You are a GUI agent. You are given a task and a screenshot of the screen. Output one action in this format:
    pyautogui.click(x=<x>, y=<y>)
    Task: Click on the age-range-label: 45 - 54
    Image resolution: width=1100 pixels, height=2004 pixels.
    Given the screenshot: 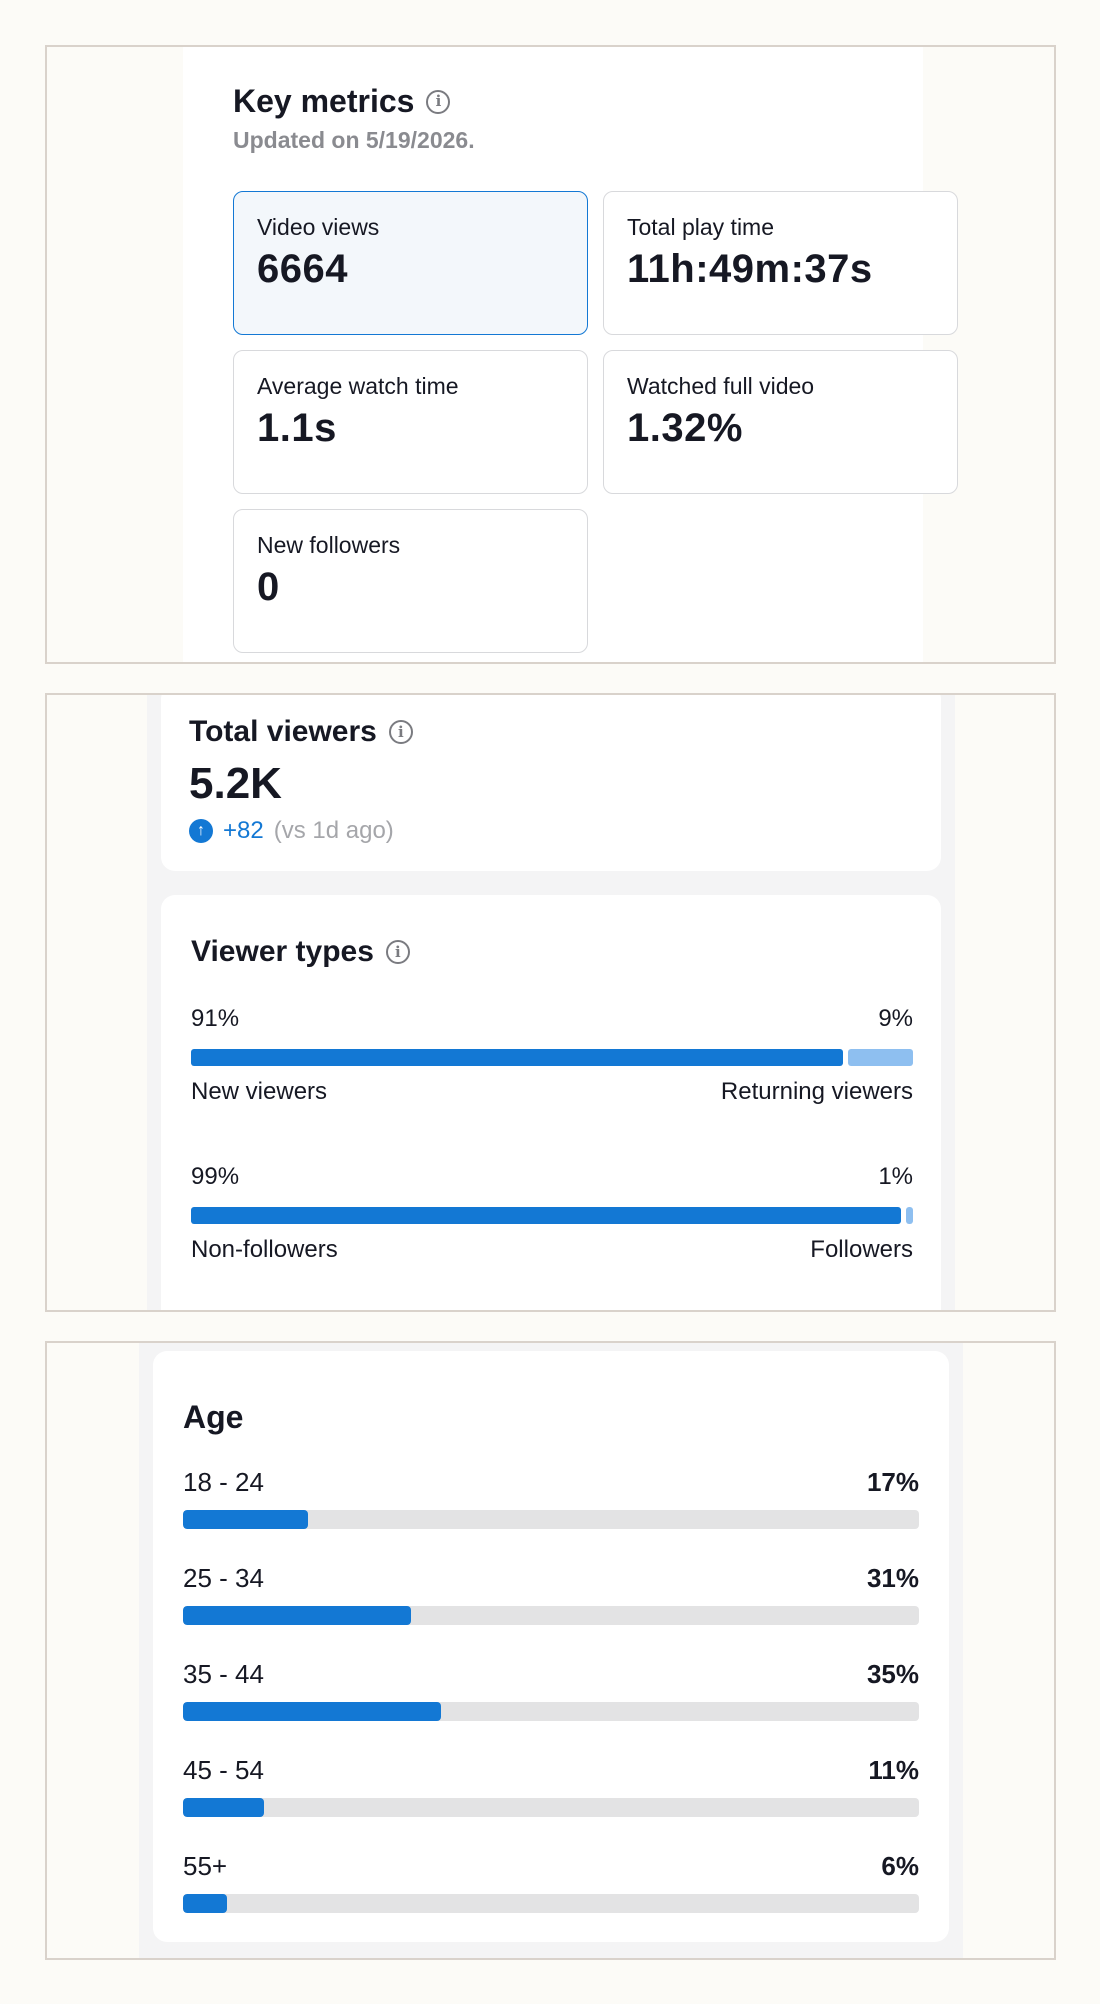 What is the action you would take?
    pyautogui.click(x=223, y=1770)
    